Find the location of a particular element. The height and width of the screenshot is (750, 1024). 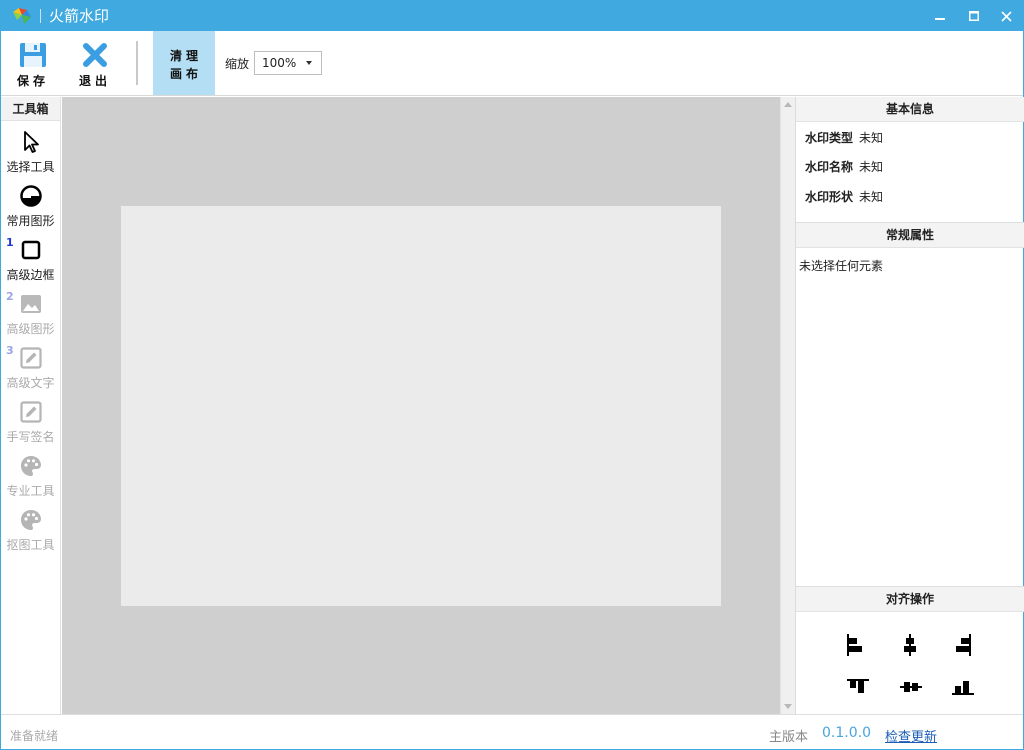

zoom-value: 100% is located at coordinates (279, 63).